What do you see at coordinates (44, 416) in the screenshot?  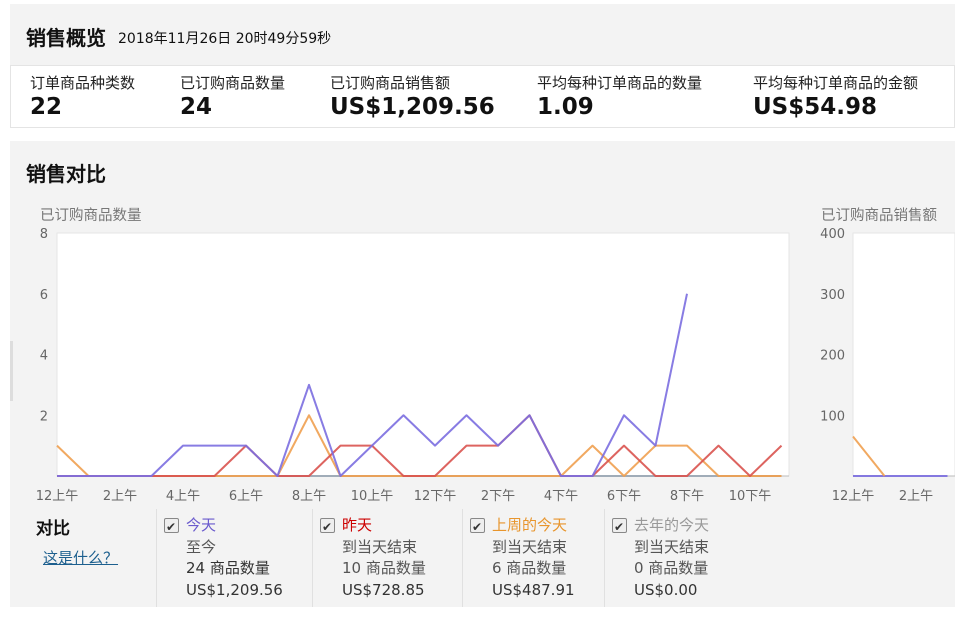 I see `y-tick-label: 2` at bounding box center [44, 416].